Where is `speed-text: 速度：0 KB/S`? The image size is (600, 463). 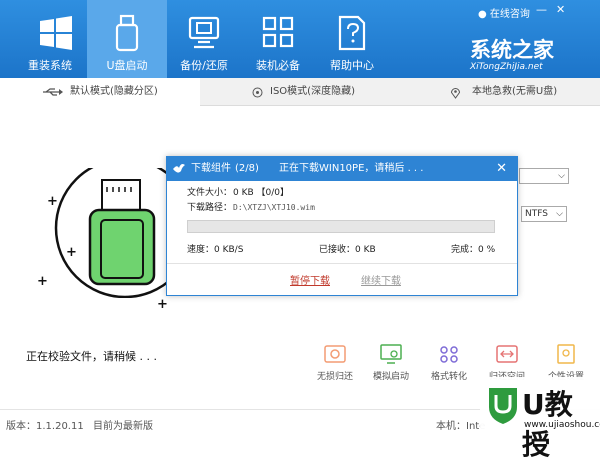 speed-text: 速度：0 KB/S is located at coordinates (215, 250).